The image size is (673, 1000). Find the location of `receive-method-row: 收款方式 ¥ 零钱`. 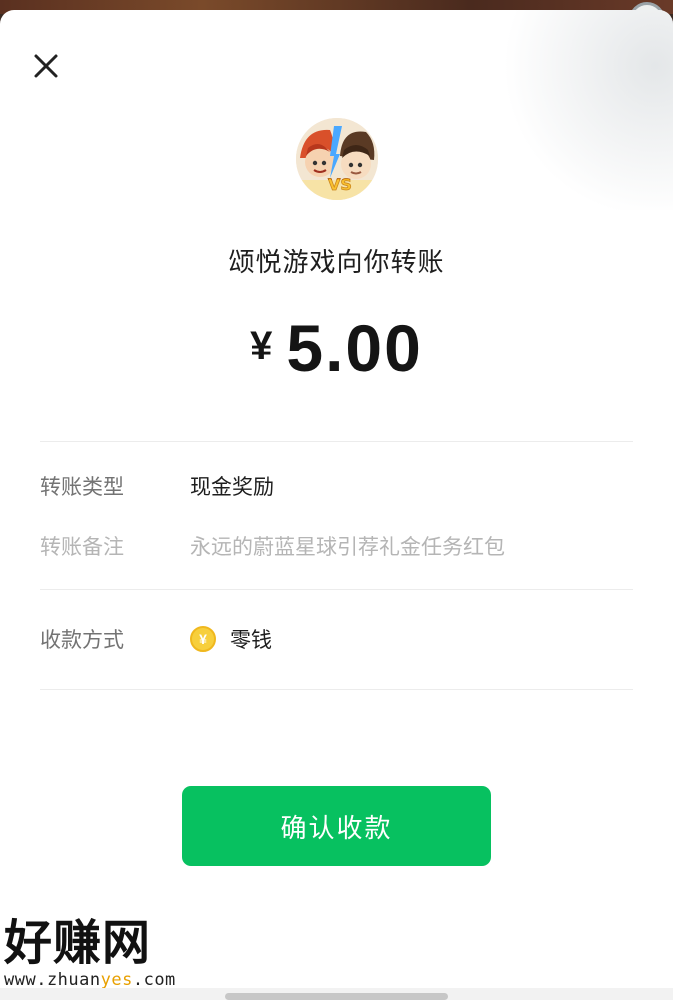

receive-method-row: 收款方式 ¥ 零钱 is located at coordinates (336, 639).